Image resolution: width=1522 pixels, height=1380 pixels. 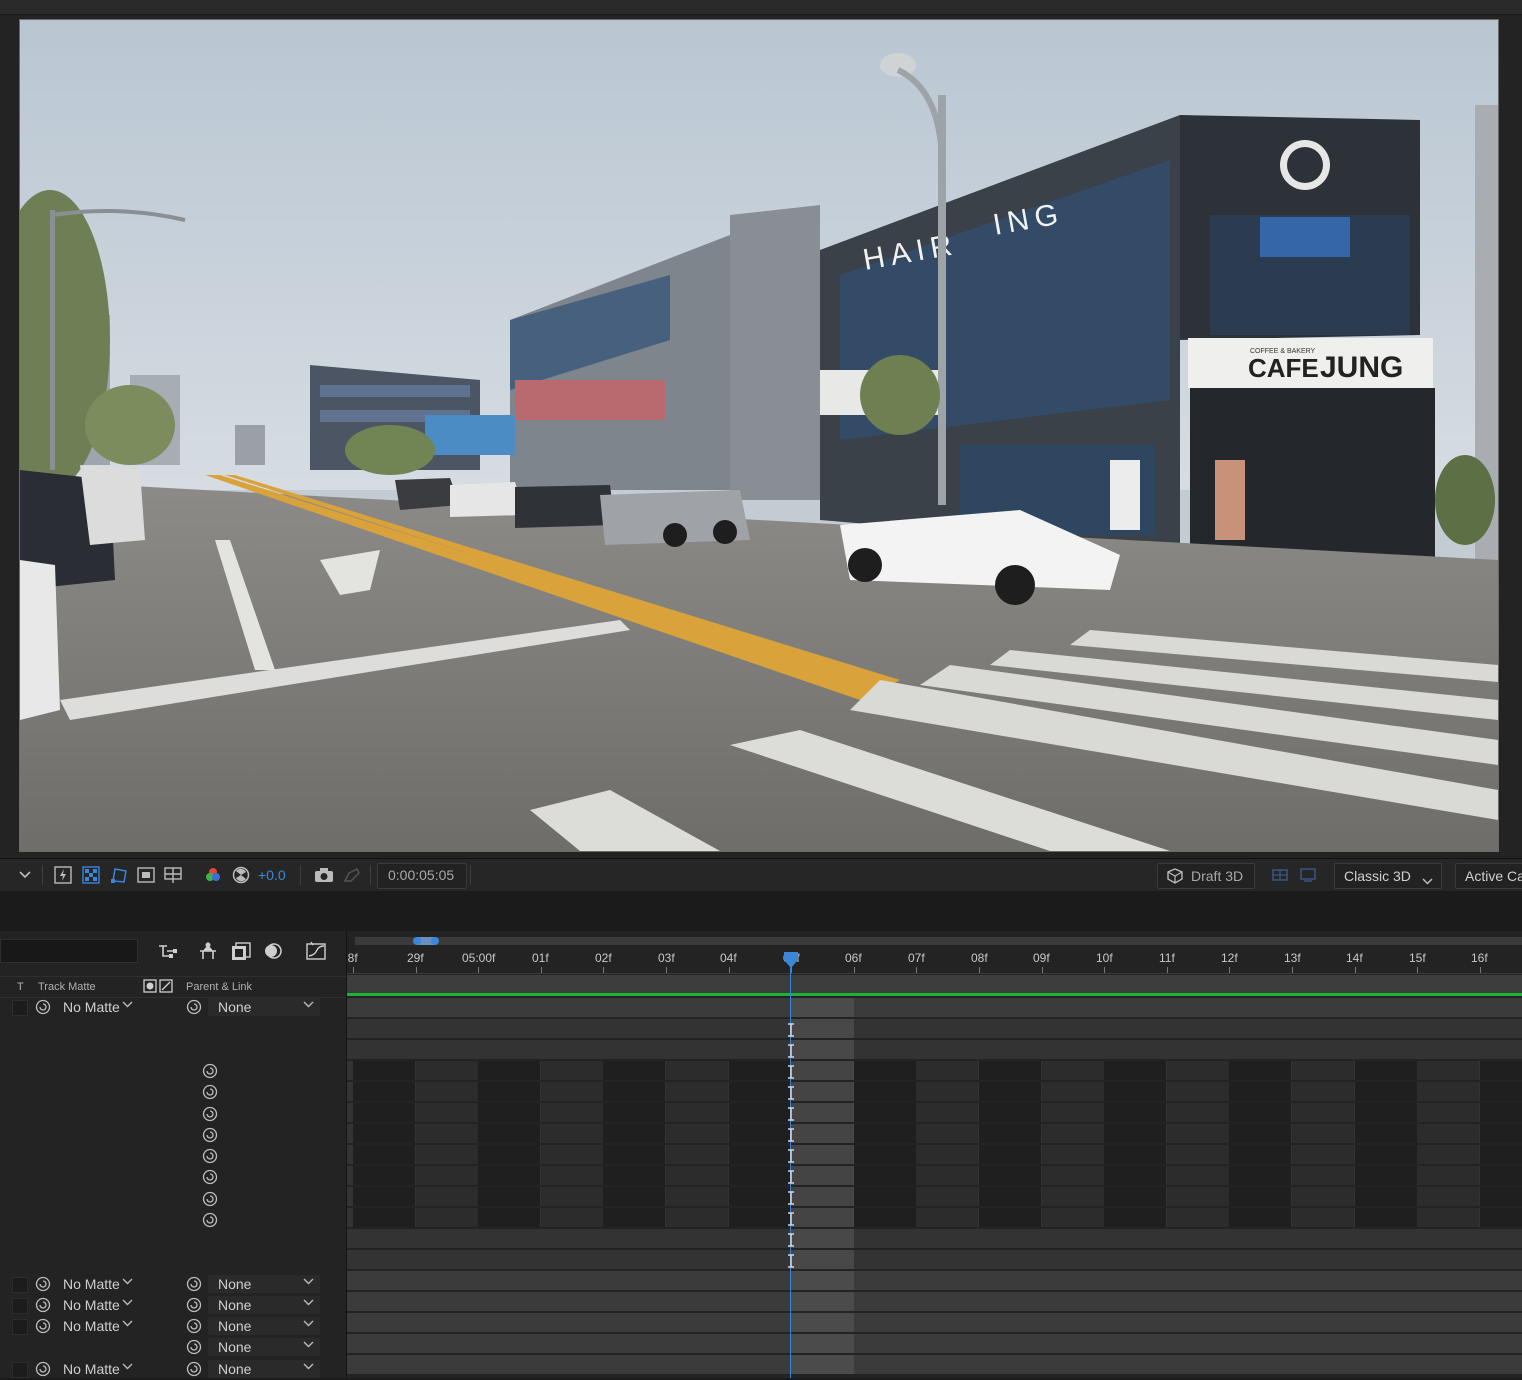 I want to click on transparency-grid-icon, so click(x=91, y=875).